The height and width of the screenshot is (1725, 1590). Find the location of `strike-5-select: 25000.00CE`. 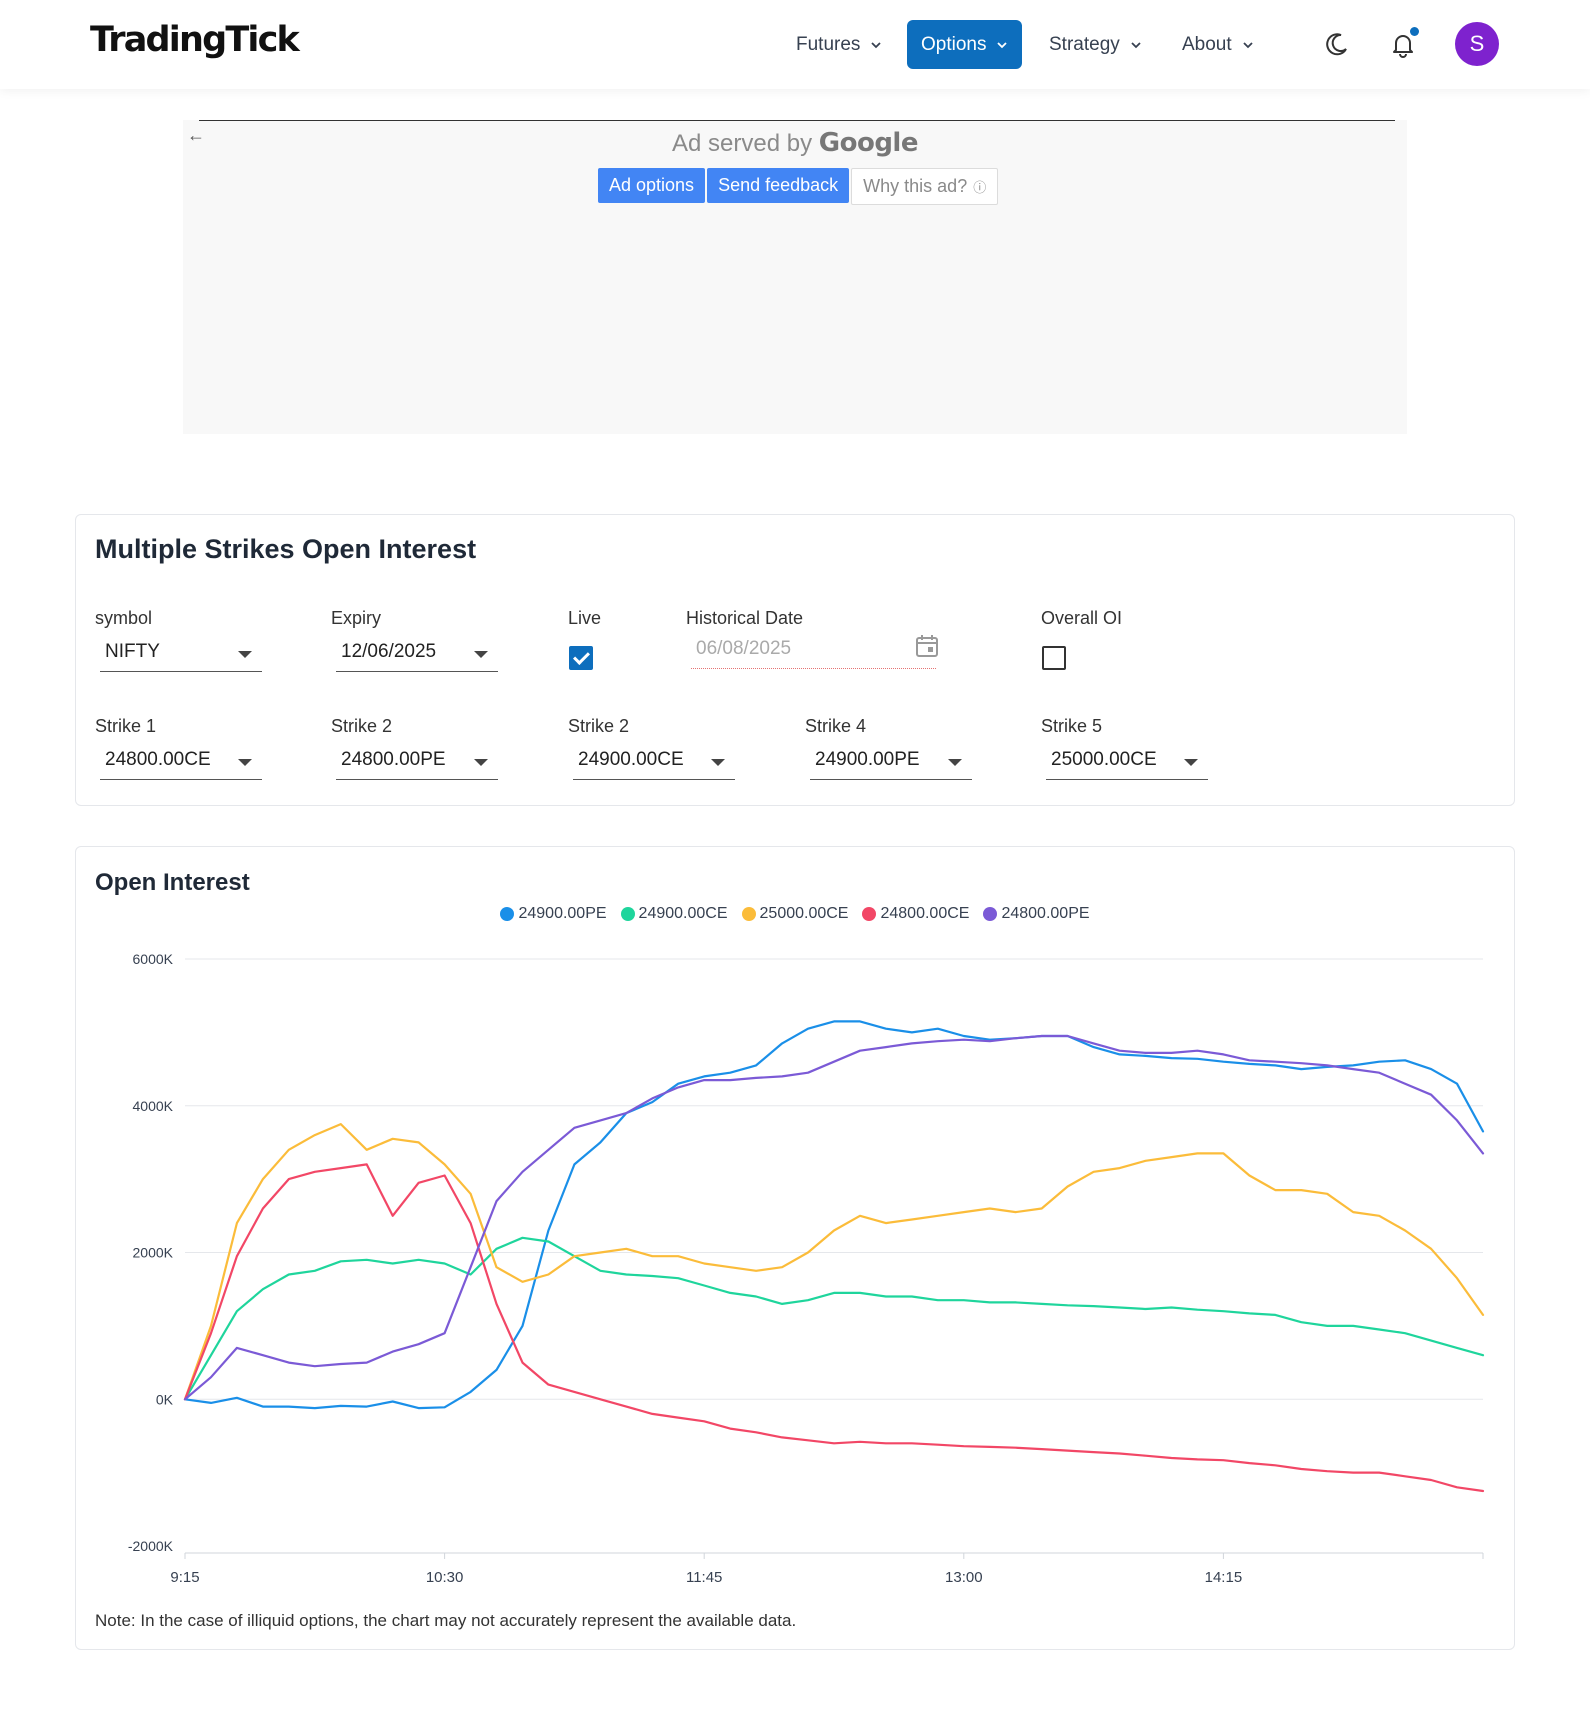

strike-5-select: 25000.00CE is located at coordinates (1127, 762).